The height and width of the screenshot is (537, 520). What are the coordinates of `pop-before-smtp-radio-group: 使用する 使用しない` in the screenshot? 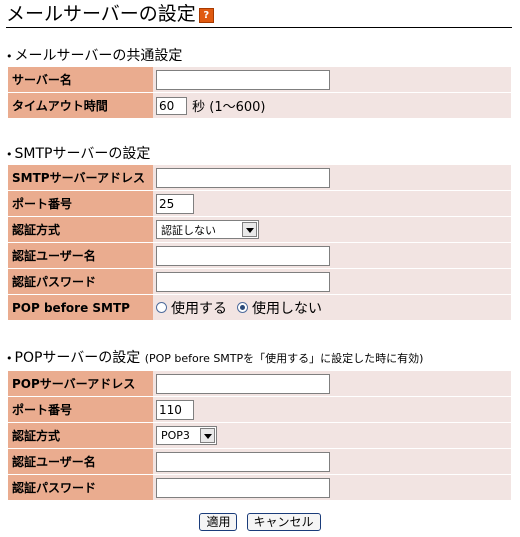 It's located at (244, 308).